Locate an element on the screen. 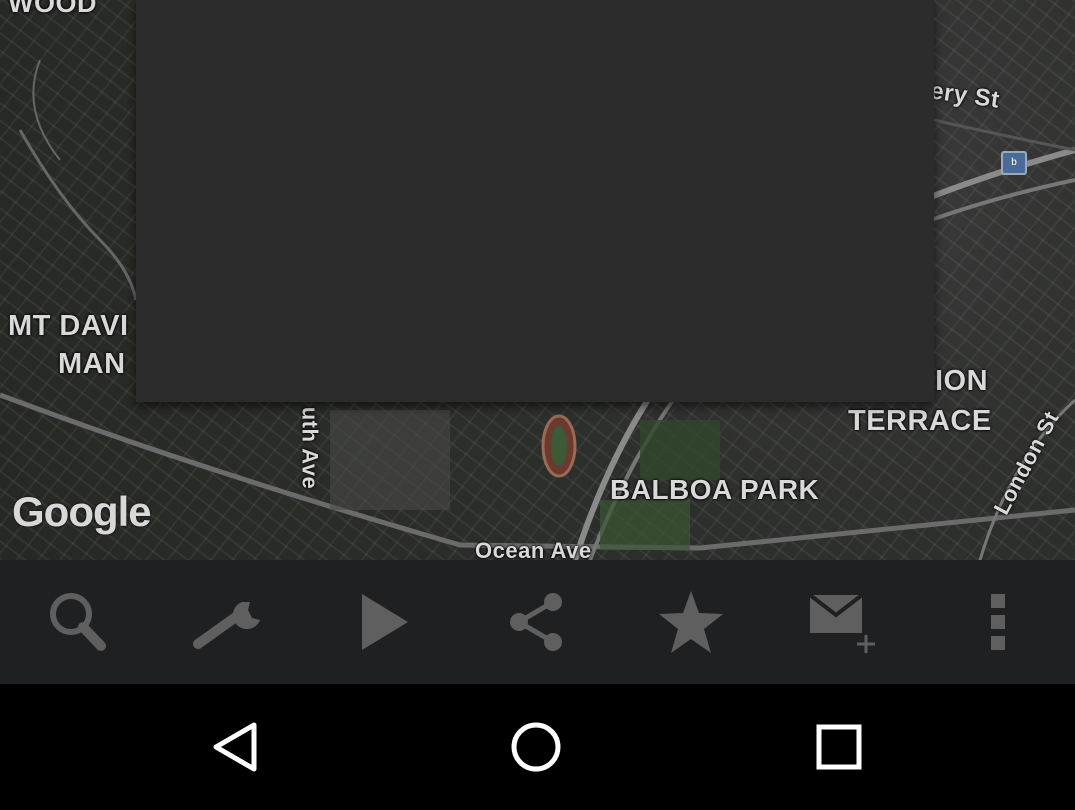 Image resolution: width=1075 pixels, height=810 pixels. home-icon is located at coordinates (536, 747).